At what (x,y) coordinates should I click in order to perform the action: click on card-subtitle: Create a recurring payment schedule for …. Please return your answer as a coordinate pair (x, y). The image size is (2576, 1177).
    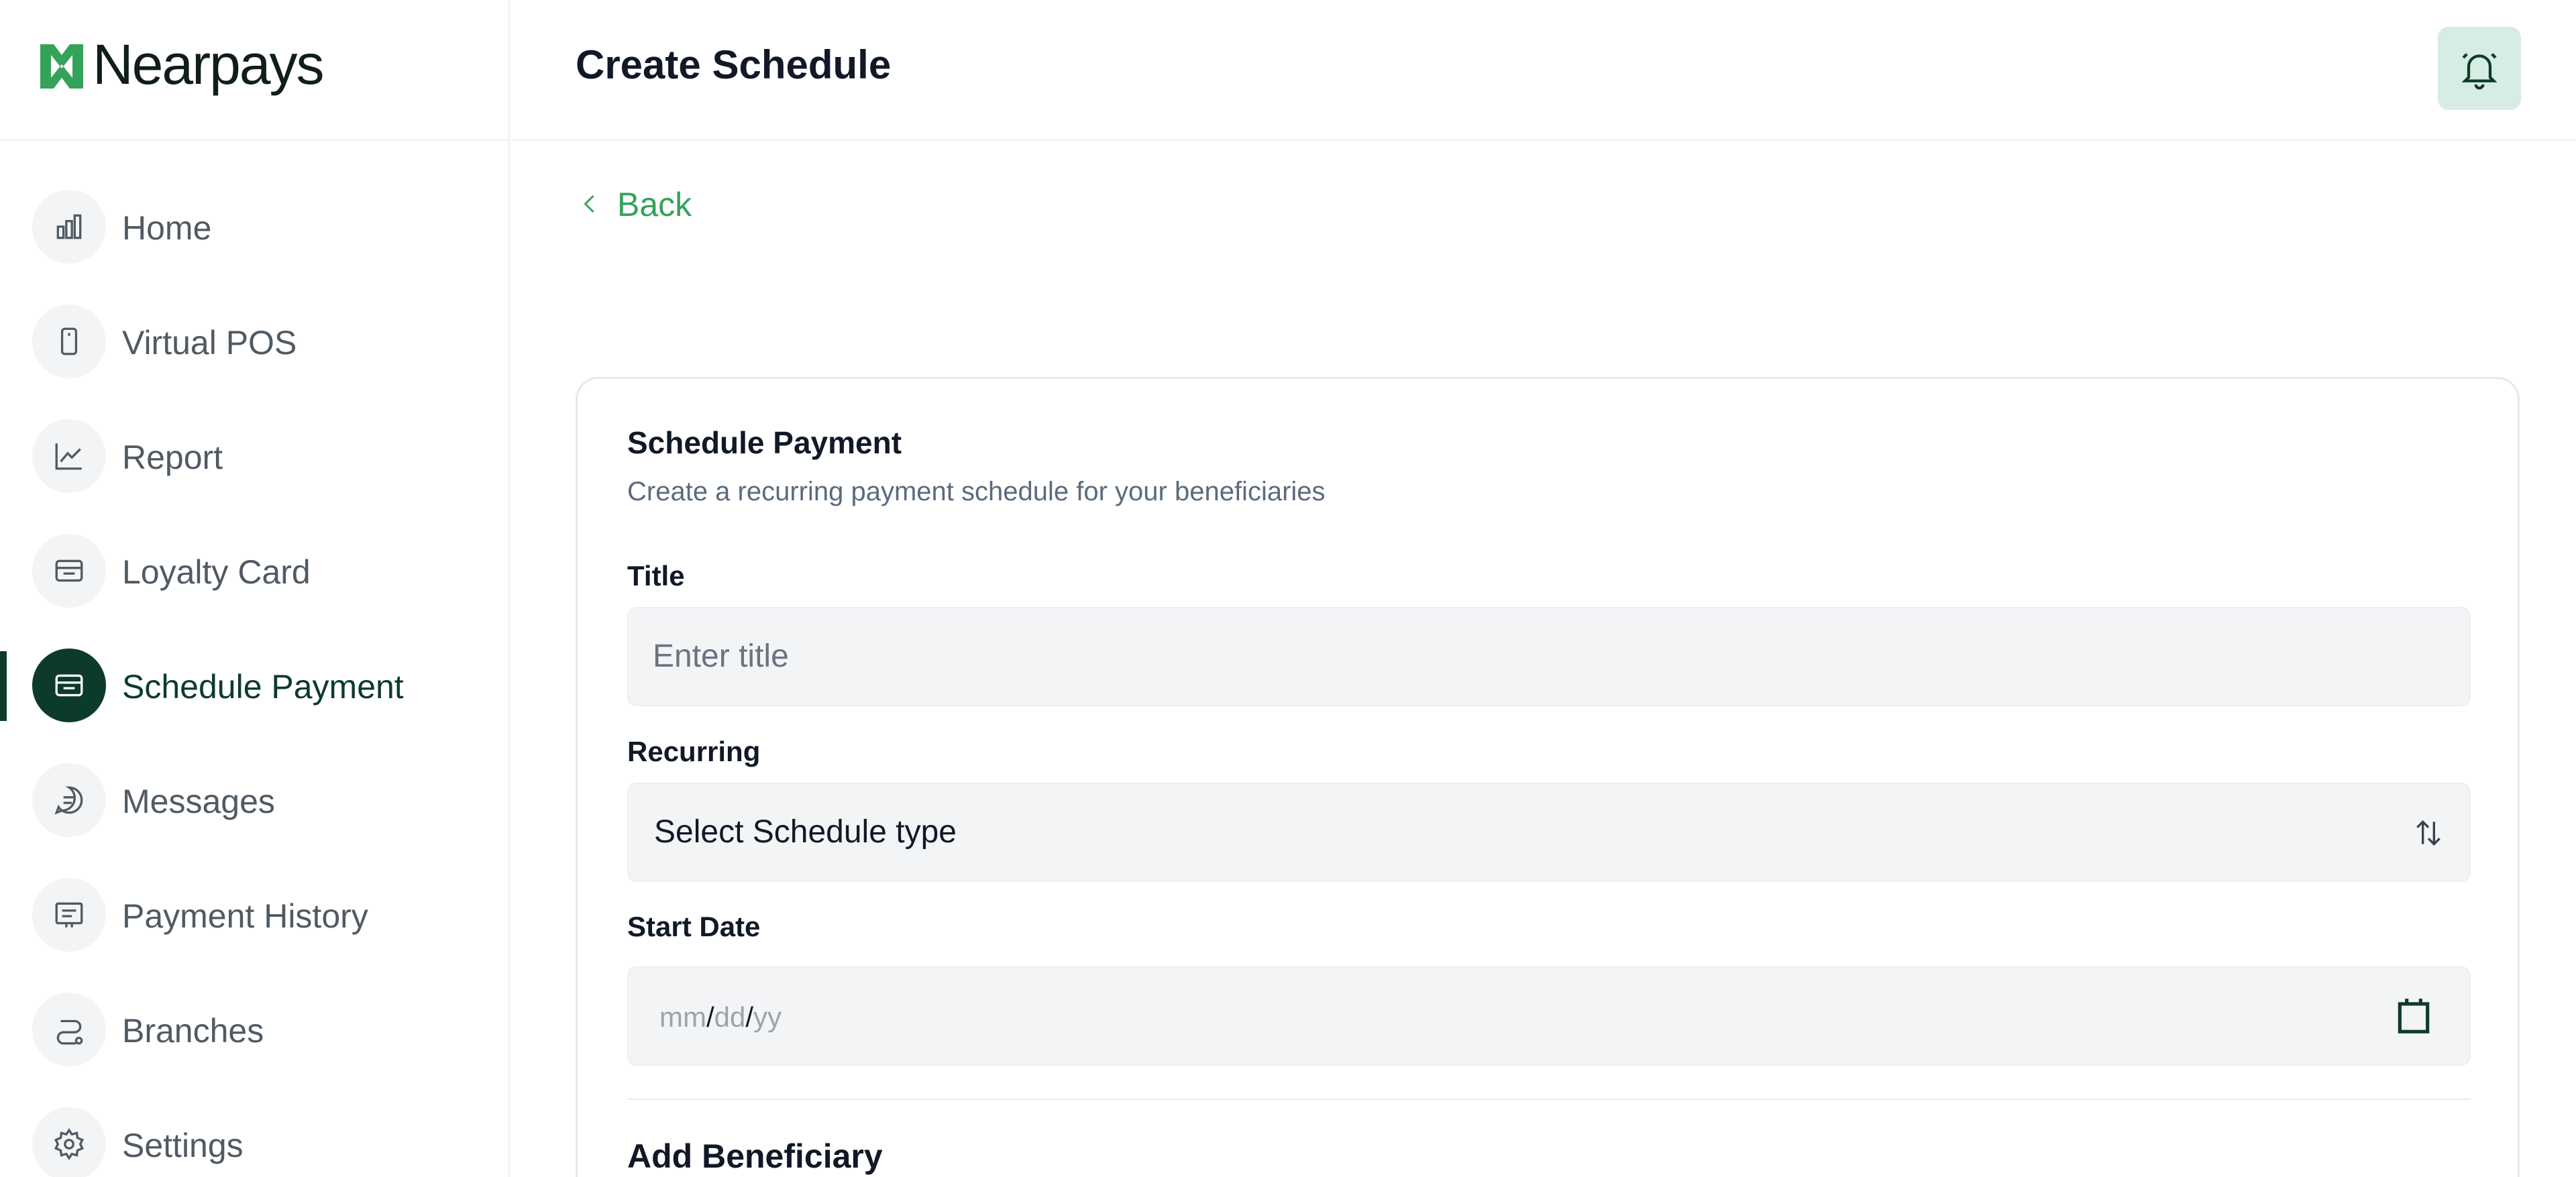
    Looking at the image, I should click on (976, 491).